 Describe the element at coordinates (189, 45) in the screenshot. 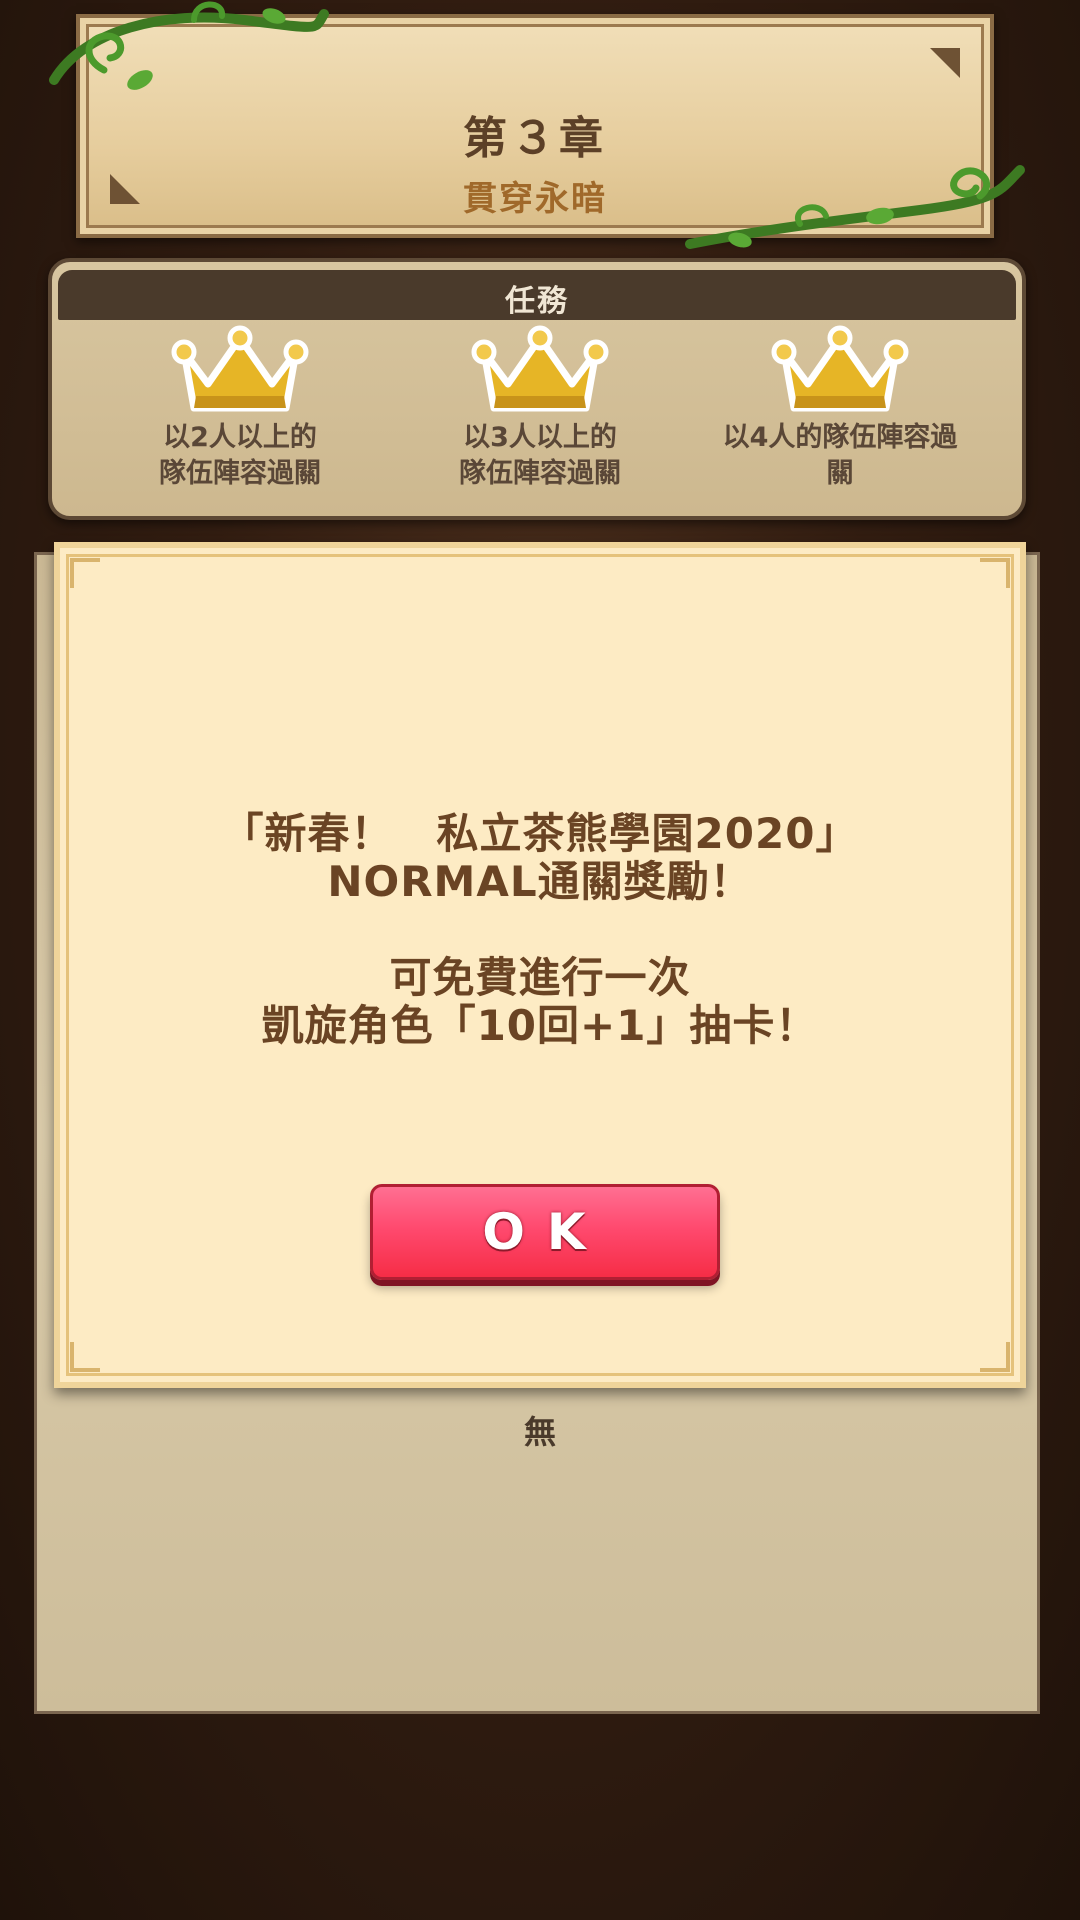

I see `vine-decoration-top-left-icon` at that location.